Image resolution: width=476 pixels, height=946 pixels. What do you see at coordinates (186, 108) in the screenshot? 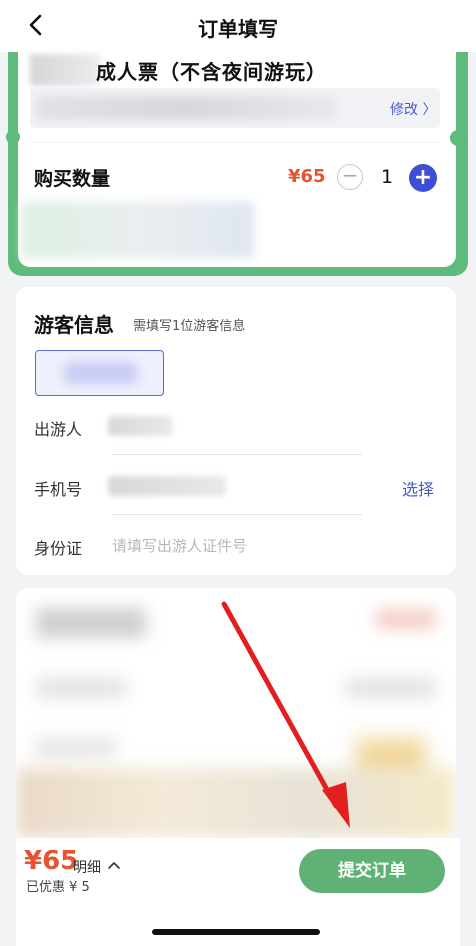
I see `blurred-ticket-details` at bounding box center [186, 108].